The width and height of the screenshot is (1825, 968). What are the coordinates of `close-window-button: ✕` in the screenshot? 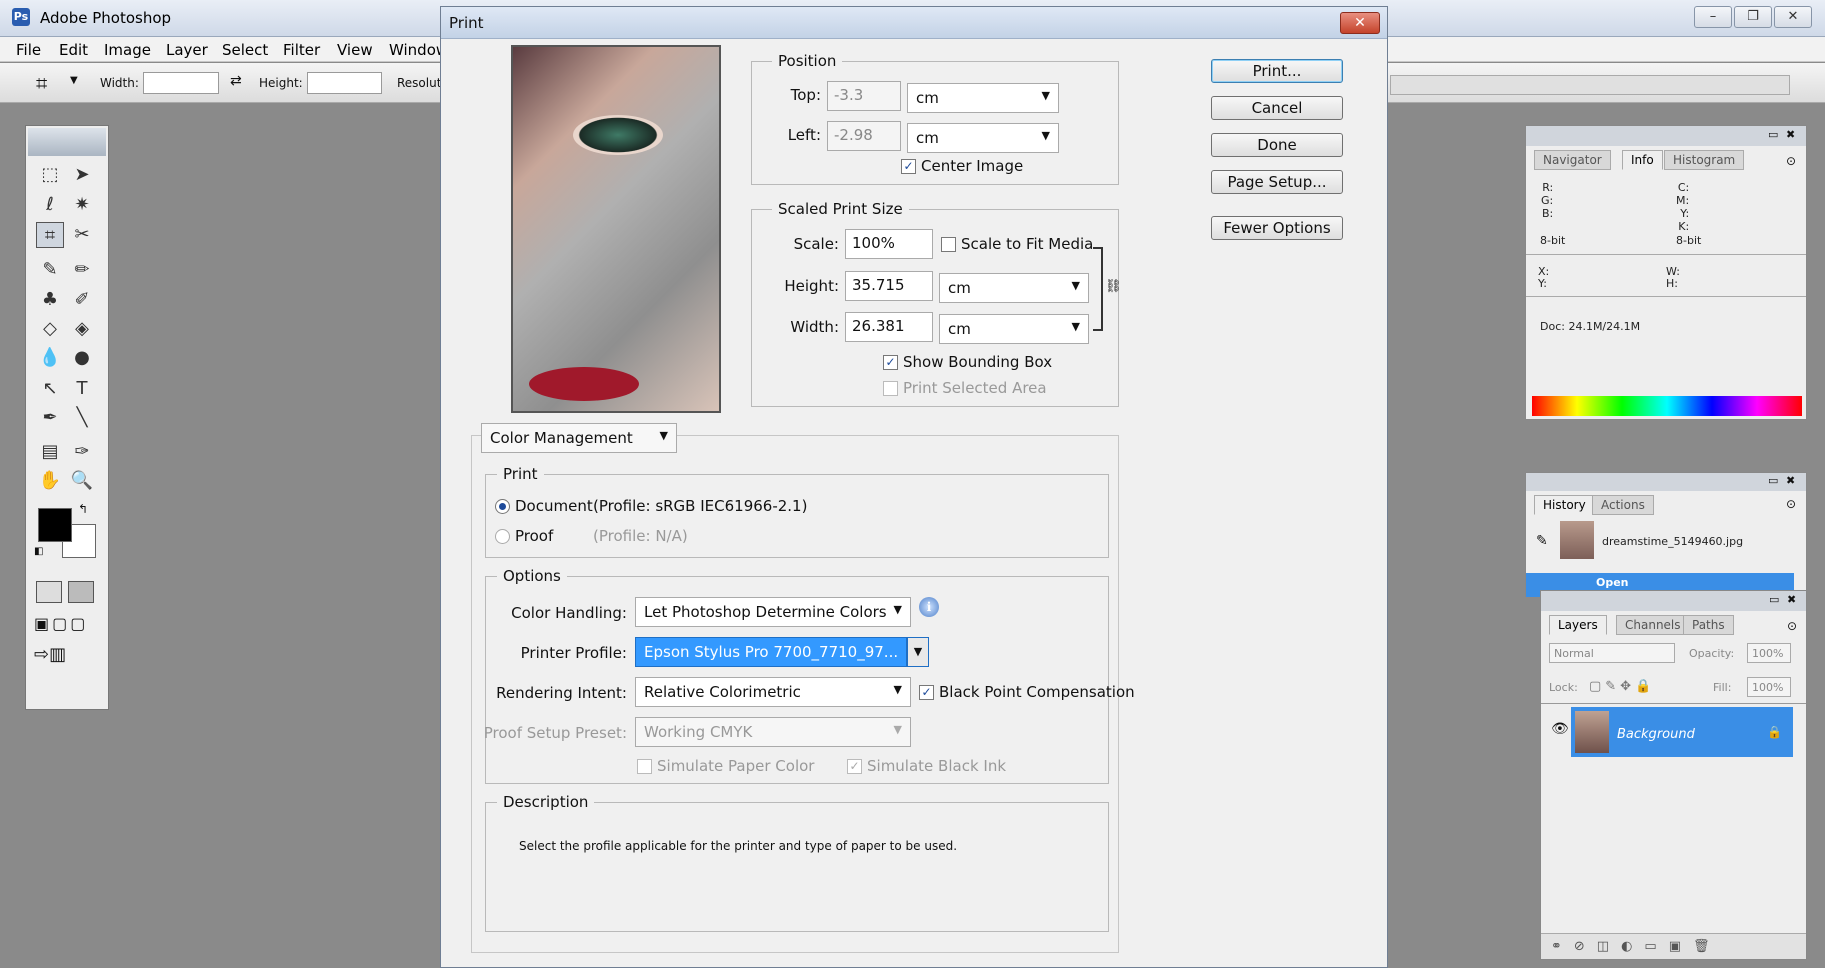 It's located at (1793, 17).